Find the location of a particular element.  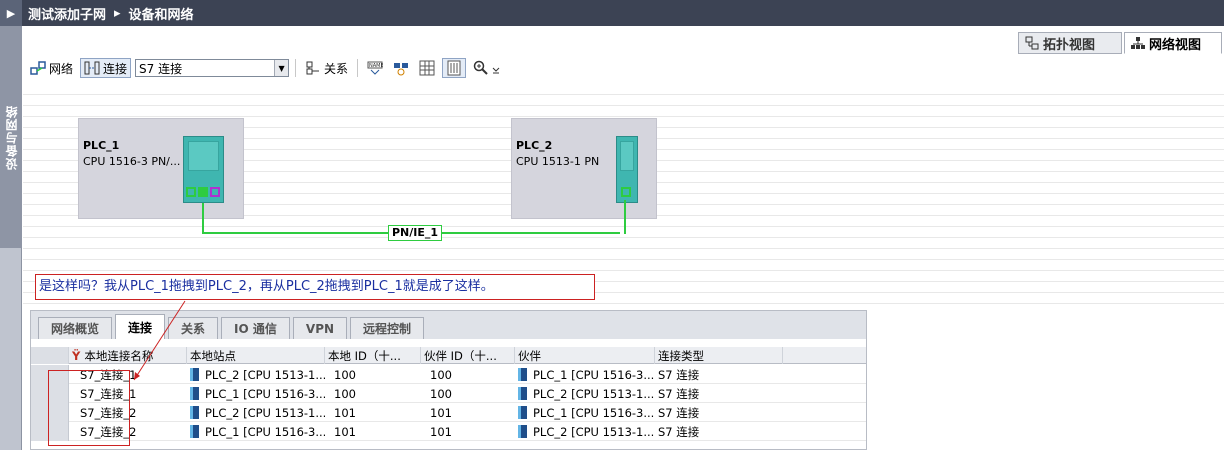

column-header-empty is located at coordinates (824, 355).